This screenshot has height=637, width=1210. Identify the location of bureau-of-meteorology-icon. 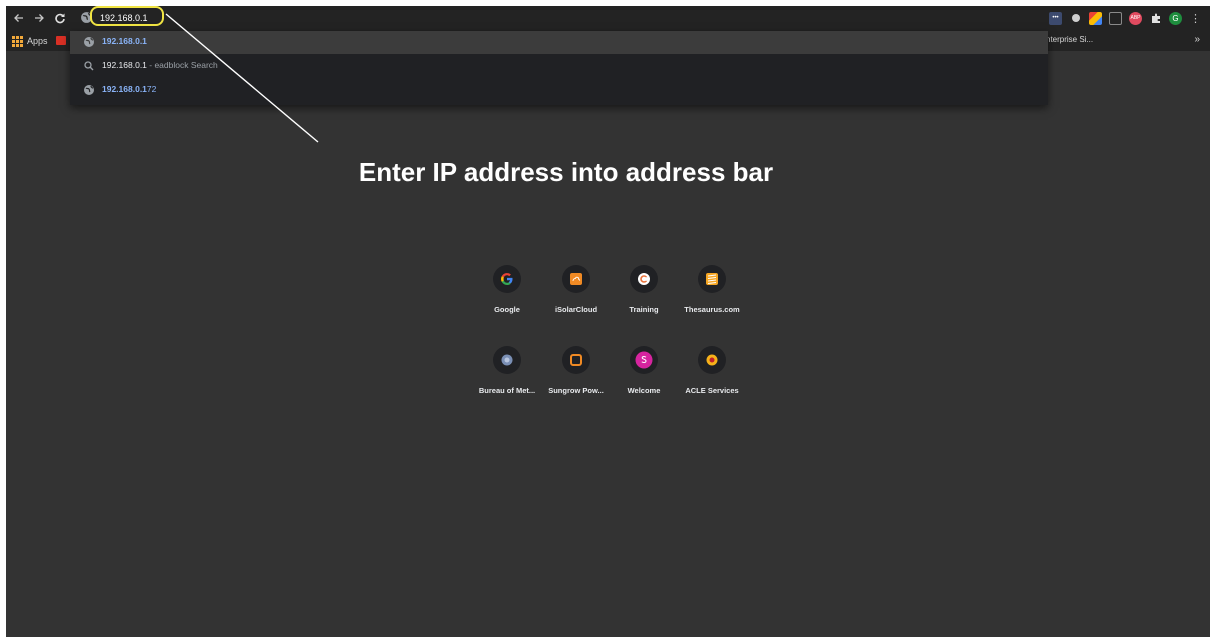
(507, 360).